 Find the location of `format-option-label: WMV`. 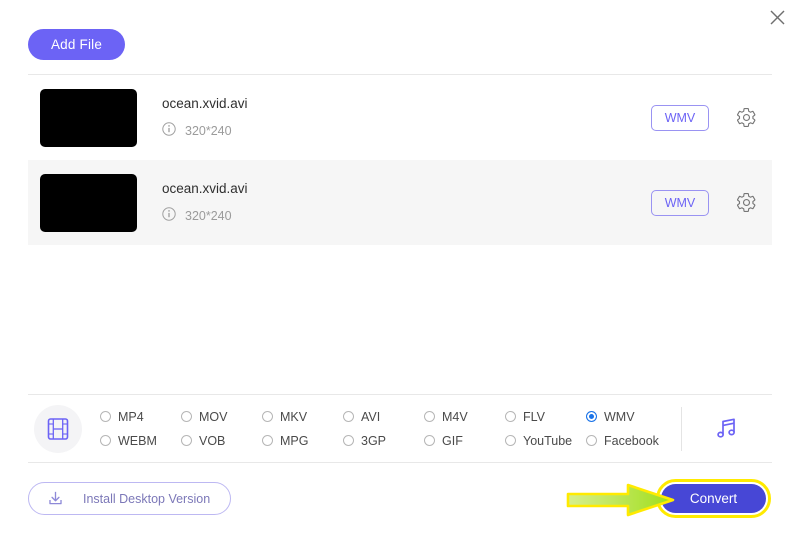

format-option-label: WMV is located at coordinates (619, 416).